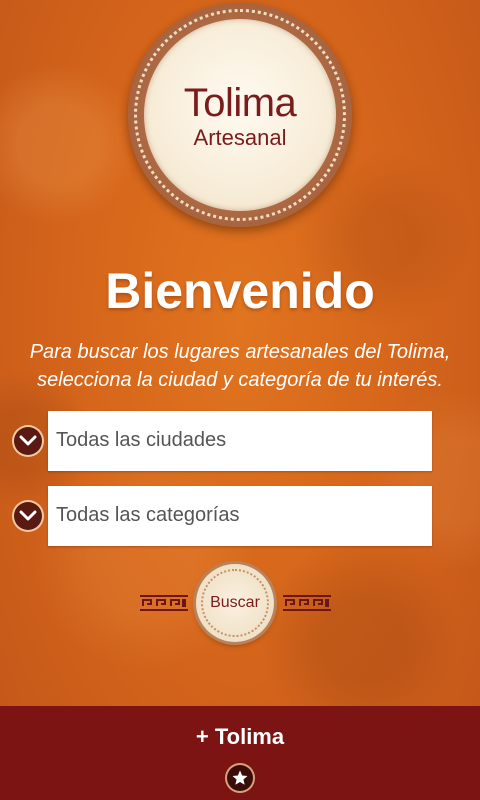 This screenshot has height=800, width=480. What do you see at coordinates (141, 440) in the screenshot?
I see `city-select-value: Todas las ciudades` at bounding box center [141, 440].